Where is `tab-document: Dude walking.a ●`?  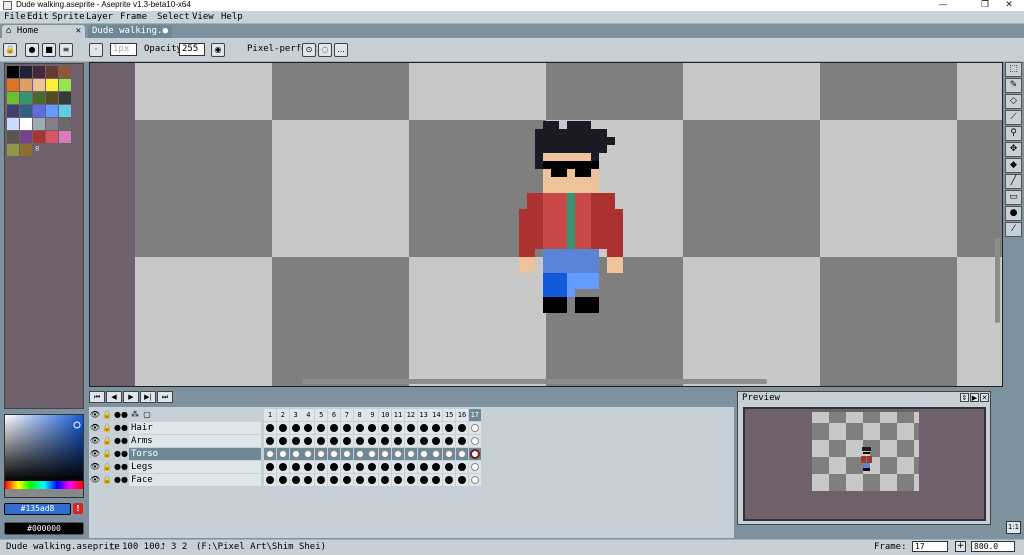
tab-document: Dude walking.a ● is located at coordinates (130, 31).